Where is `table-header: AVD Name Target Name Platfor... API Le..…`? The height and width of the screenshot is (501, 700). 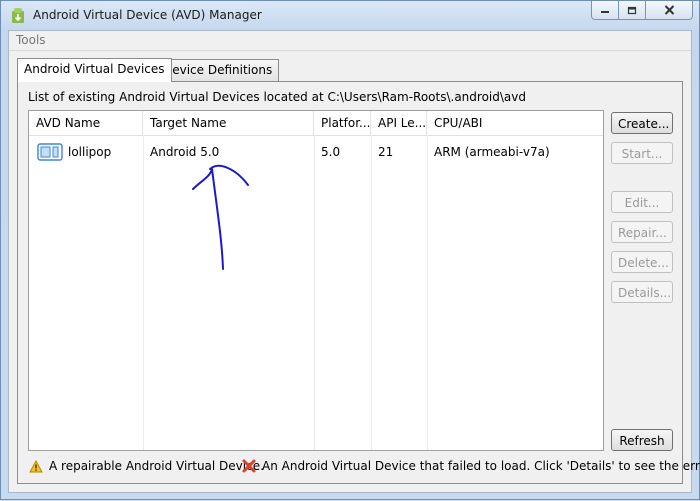 table-header: AVD Name Target Name Platfor... API Le..… is located at coordinates (316, 123).